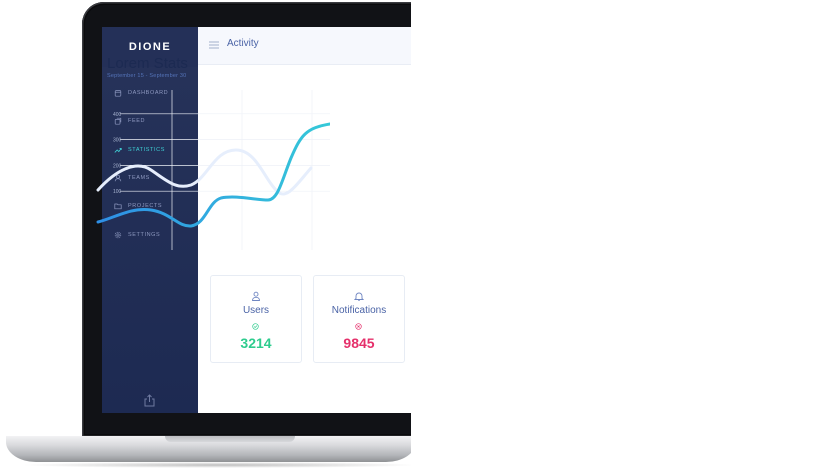 Image resolution: width=822 pixels, height=475 pixels. I want to click on users-label: Users, so click(256, 310).